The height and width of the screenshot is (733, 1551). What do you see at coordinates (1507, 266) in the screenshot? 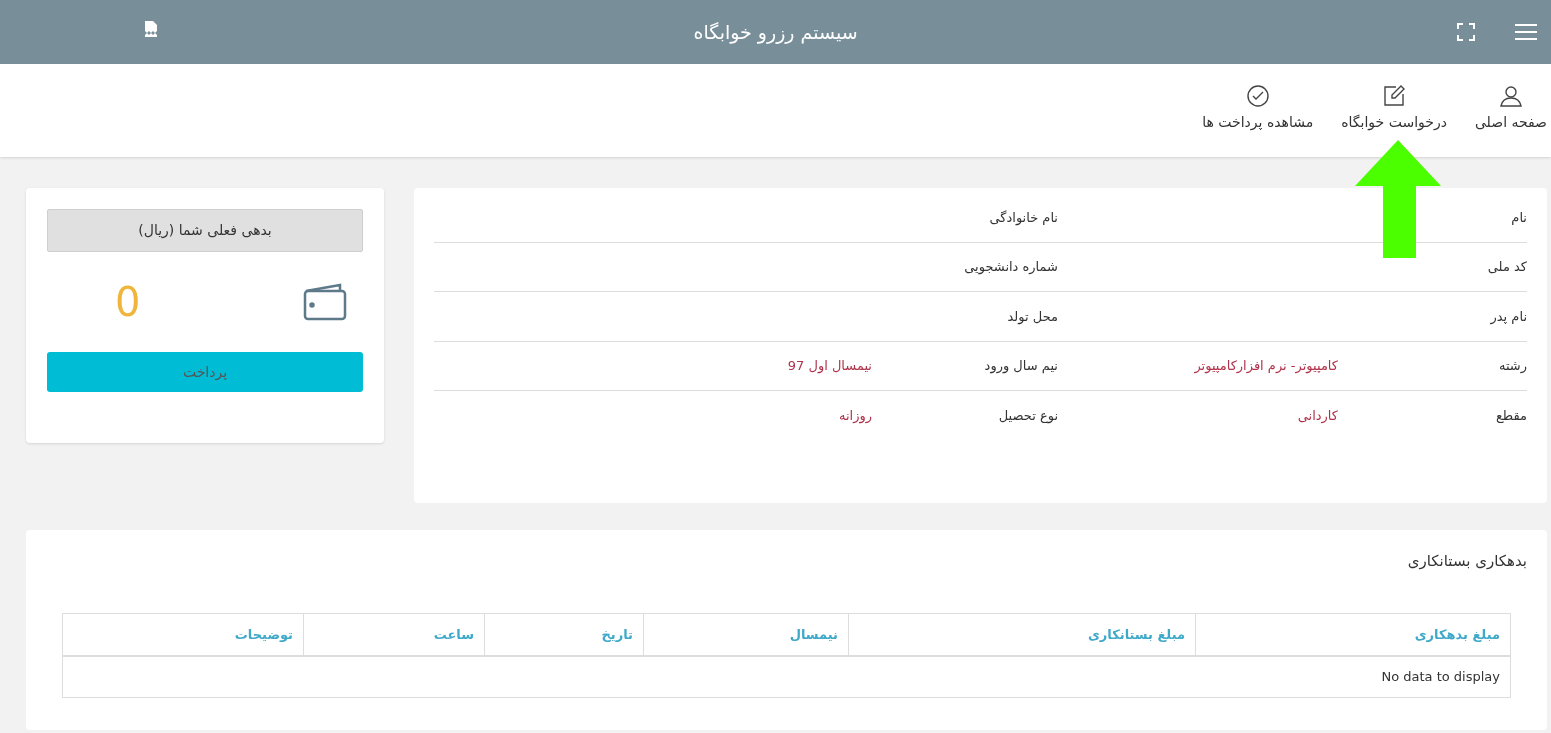
I see `field-label: کد ملی` at bounding box center [1507, 266].